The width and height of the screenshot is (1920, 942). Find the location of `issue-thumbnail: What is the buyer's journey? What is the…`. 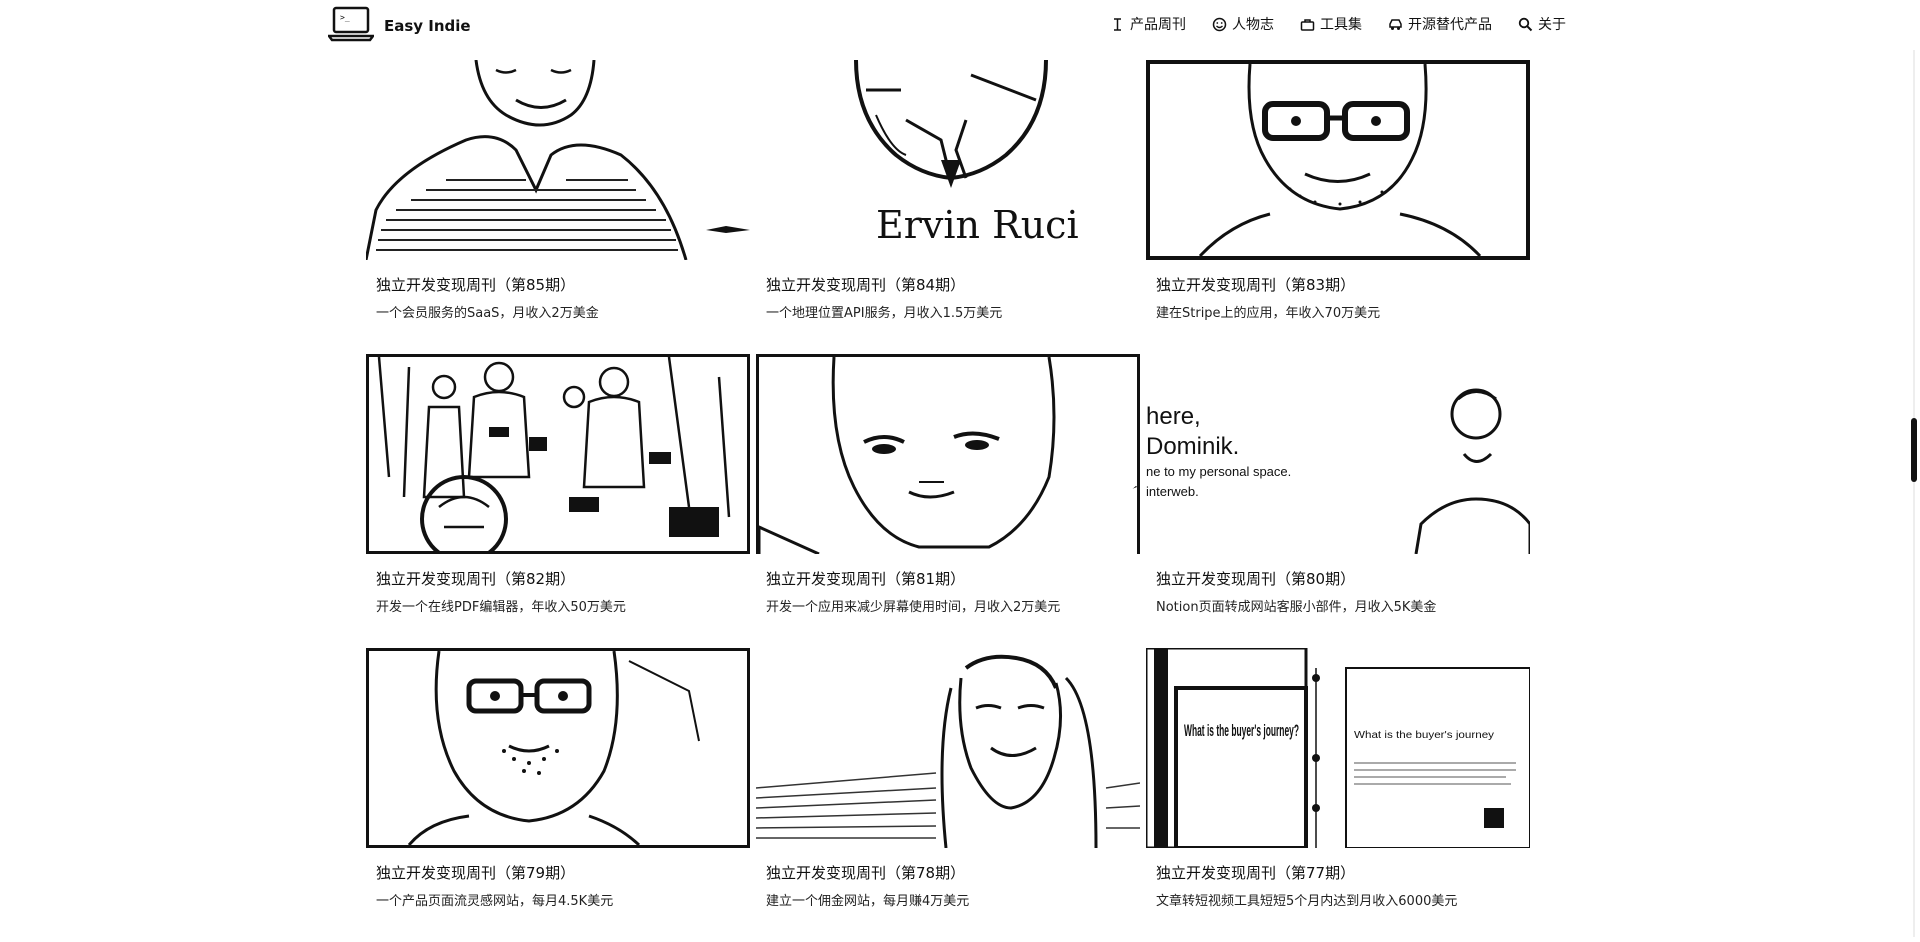

issue-thumbnail: What is the buyer's journey? What is the… is located at coordinates (1338, 748).